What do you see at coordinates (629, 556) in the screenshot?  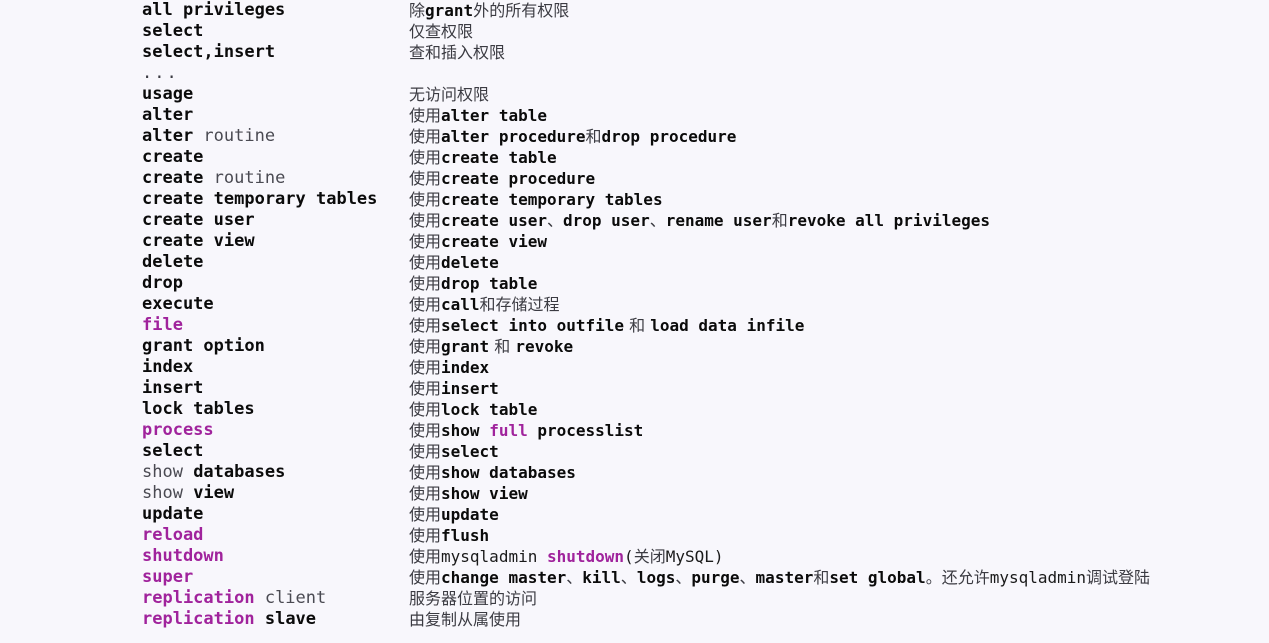 I see `token: (` at bounding box center [629, 556].